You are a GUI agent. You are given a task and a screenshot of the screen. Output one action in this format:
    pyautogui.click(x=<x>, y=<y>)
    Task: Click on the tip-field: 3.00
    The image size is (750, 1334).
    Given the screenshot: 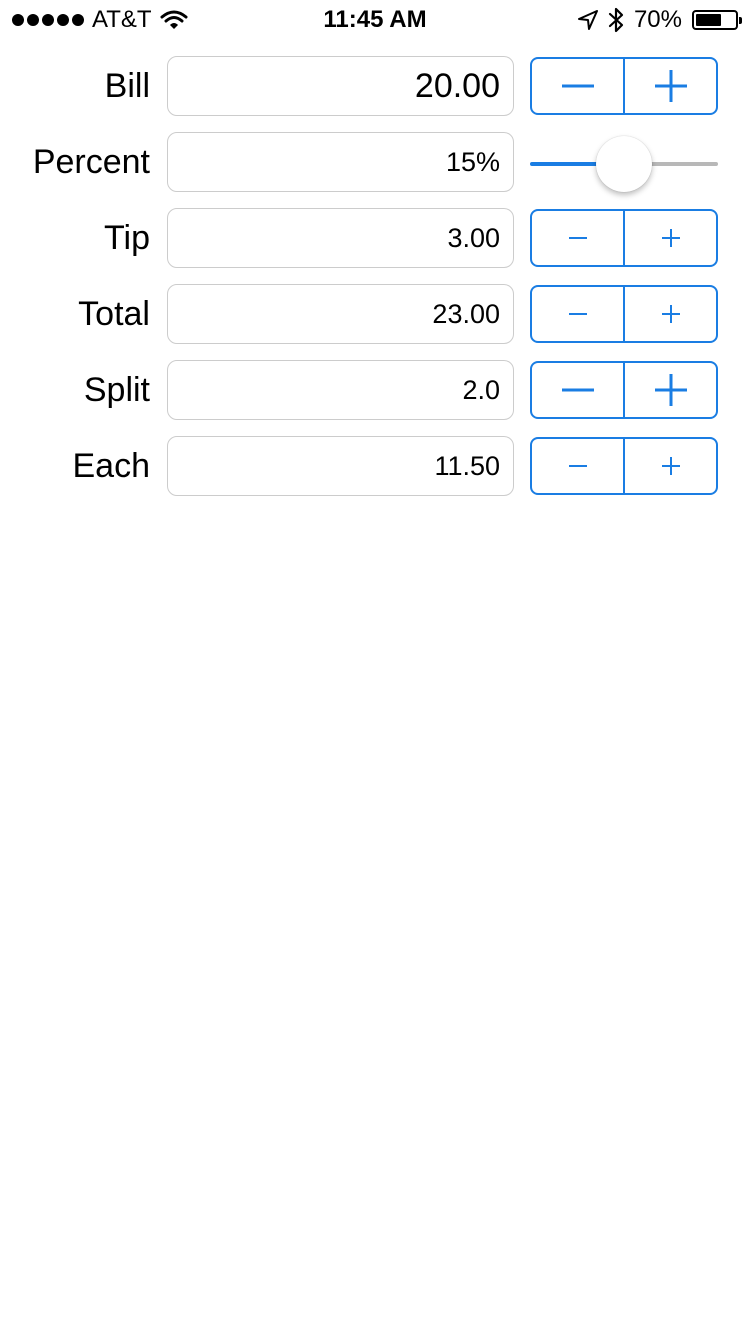 What is the action you would take?
    pyautogui.click(x=340, y=238)
    